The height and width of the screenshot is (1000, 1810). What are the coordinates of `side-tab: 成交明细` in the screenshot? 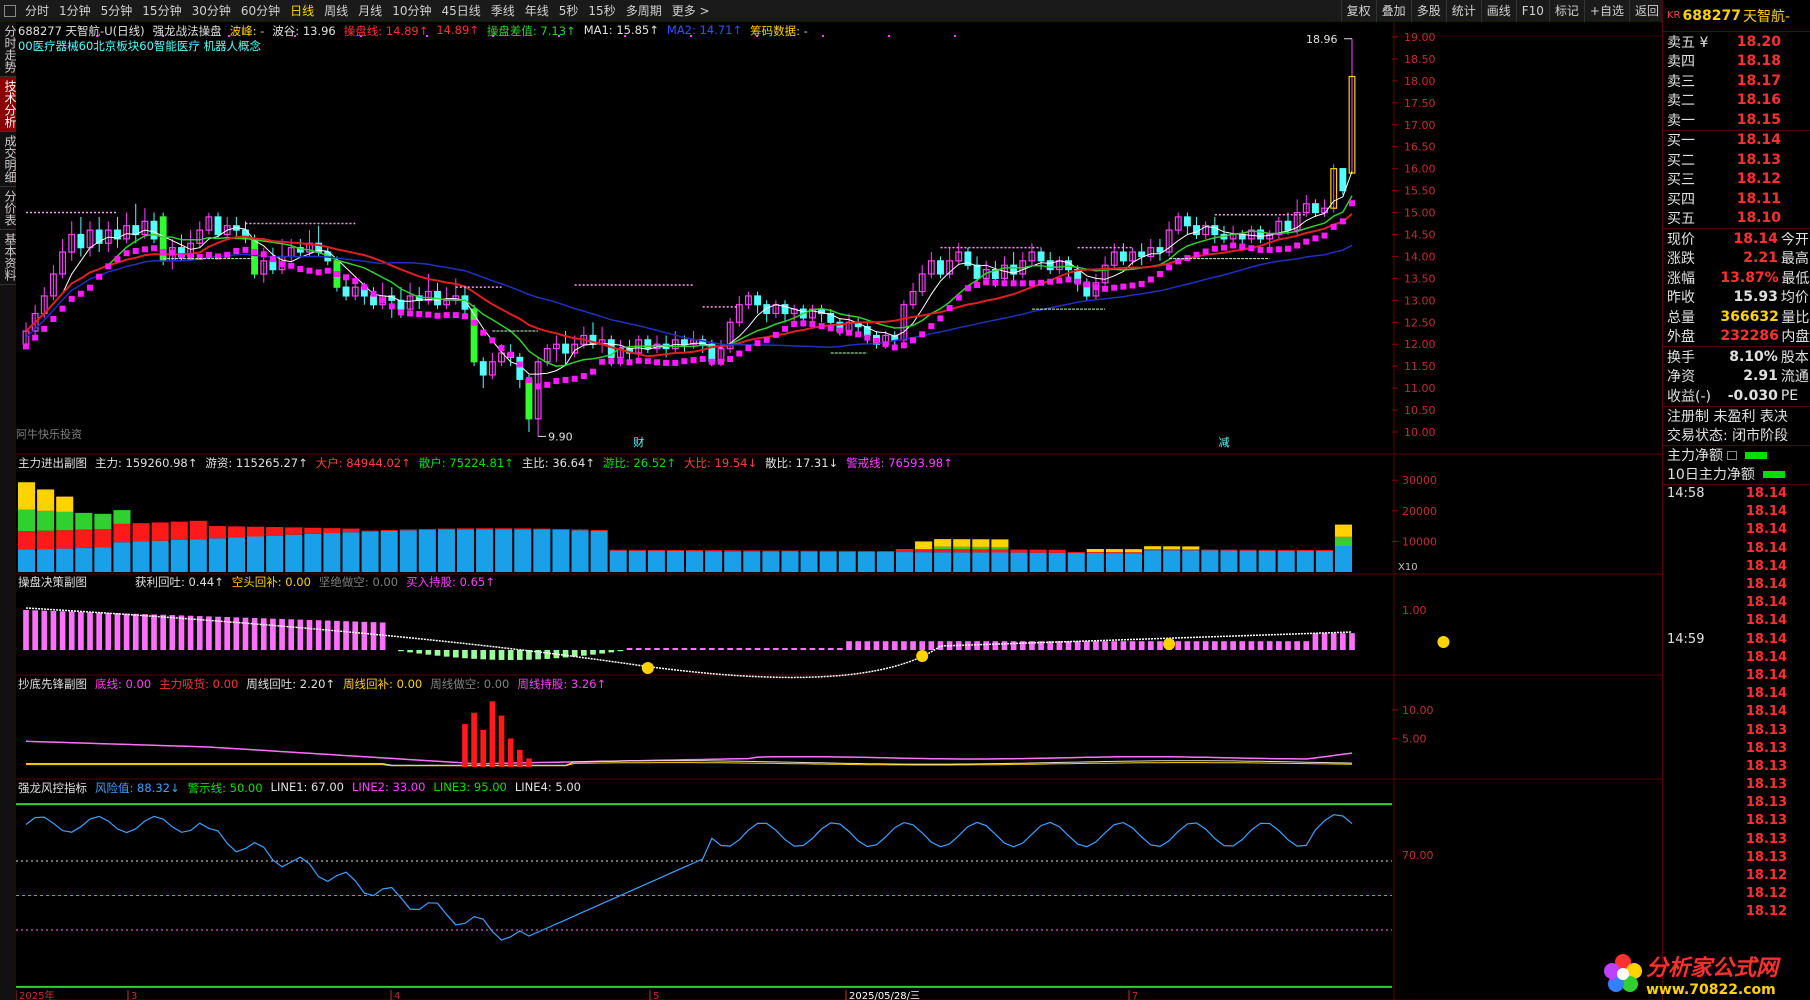 It's located at (8, 159).